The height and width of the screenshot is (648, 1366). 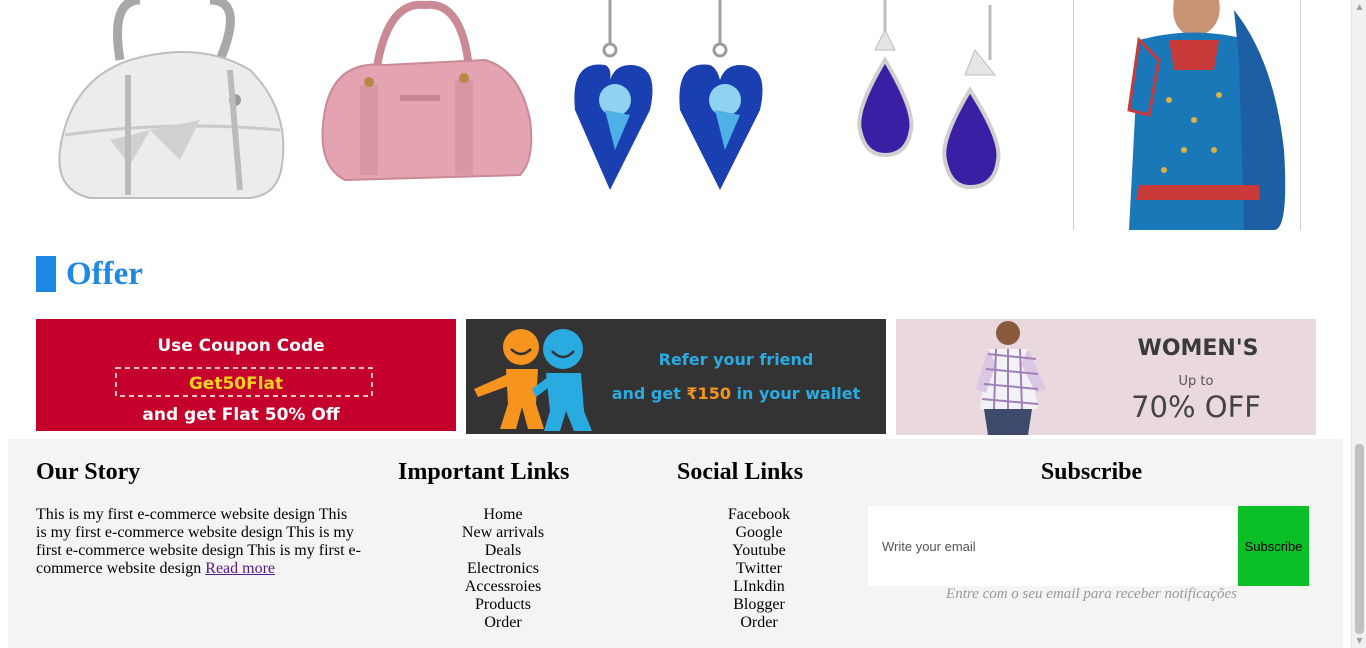 I want to click on social-link-twitter: Twitter, so click(x=759, y=569).